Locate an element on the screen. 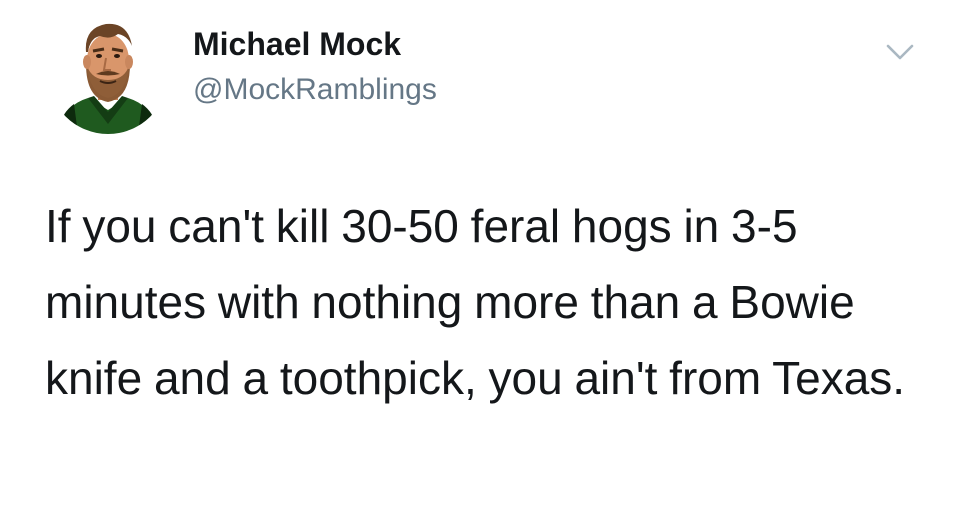  avatar is located at coordinates (108, 74).